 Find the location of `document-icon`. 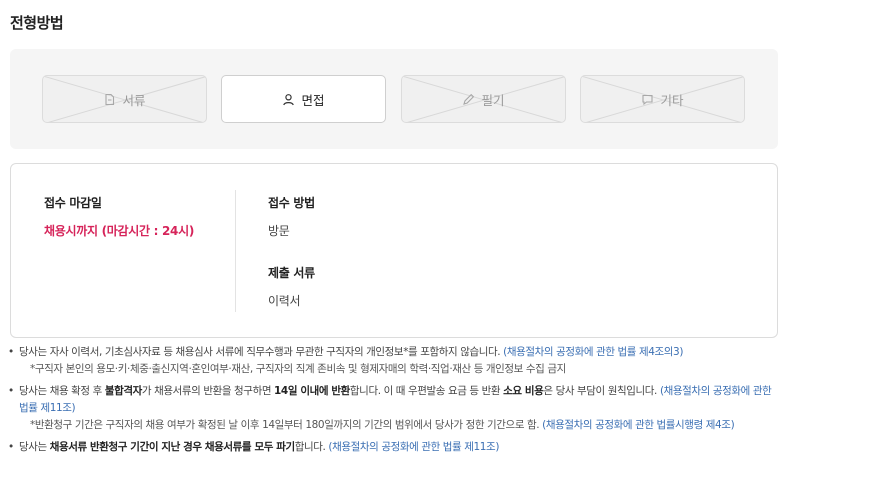

document-icon is located at coordinates (110, 99).